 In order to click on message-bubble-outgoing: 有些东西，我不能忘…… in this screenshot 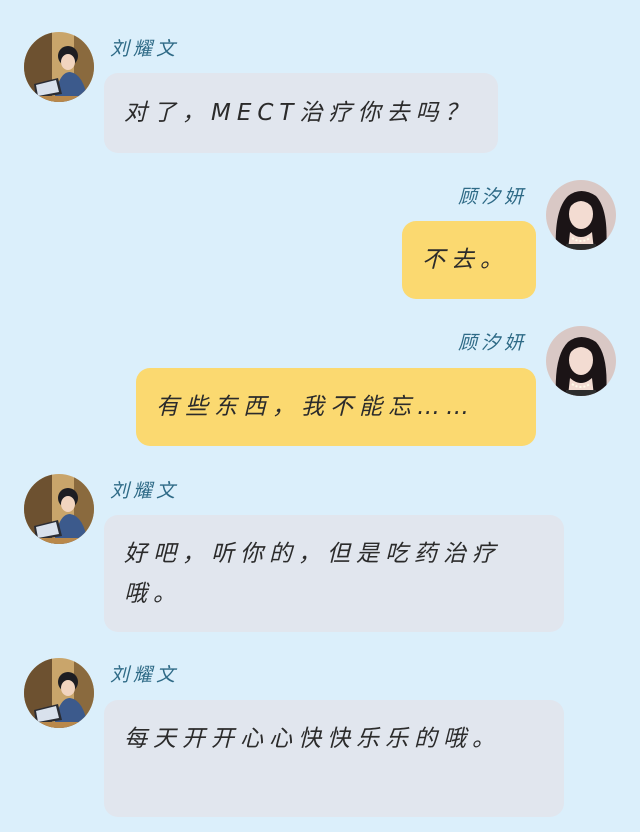, I will do `click(336, 407)`.